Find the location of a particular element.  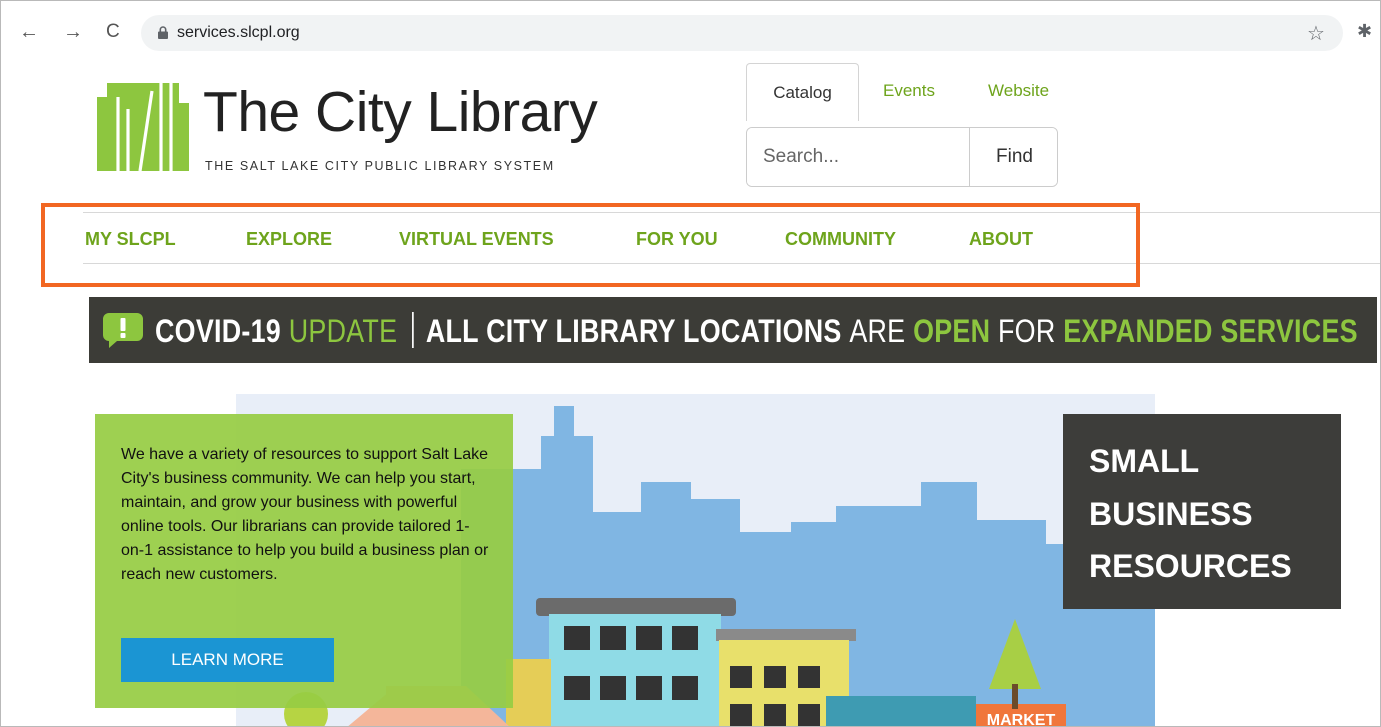

title-line-1: SMALL is located at coordinates (1144, 461).